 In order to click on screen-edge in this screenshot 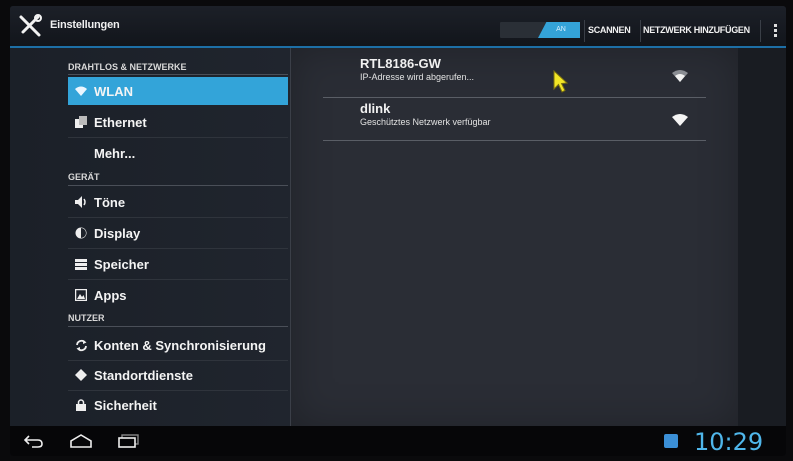, I will do `click(762, 237)`.